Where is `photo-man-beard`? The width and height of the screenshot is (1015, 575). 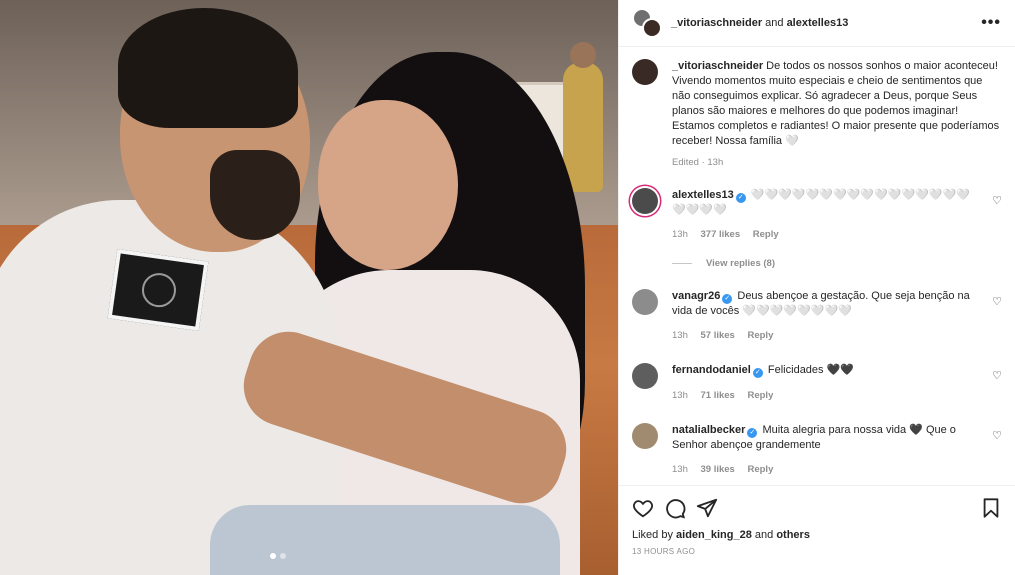 photo-man-beard is located at coordinates (255, 195).